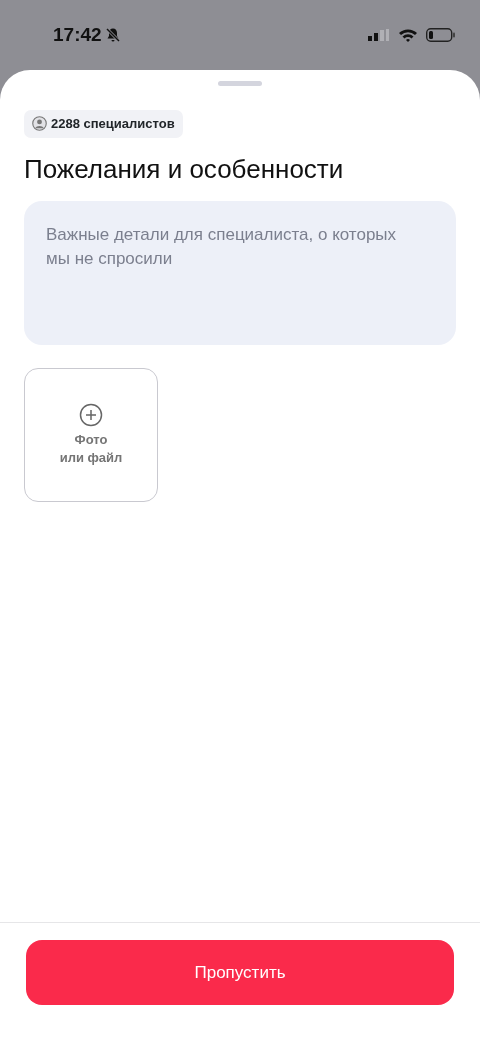 The height and width of the screenshot is (1043, 480). Describe the element at coordinates (91, 434) in the screenshot. I see `attach-file-button: Фото или файл` at that location.